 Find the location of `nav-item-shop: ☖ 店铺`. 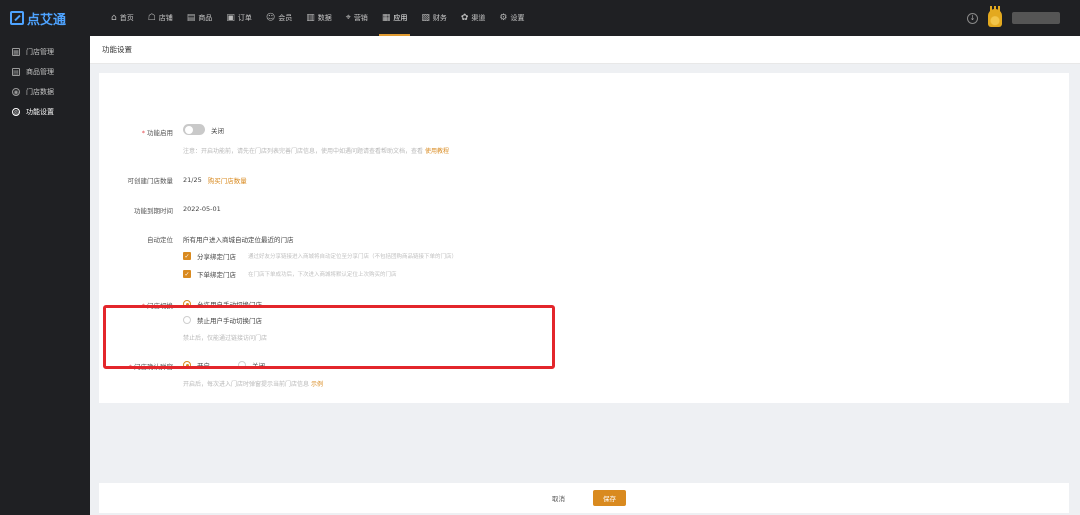

nav-item-shop: ☖ 店铺 is located at coordinates (160, 18).